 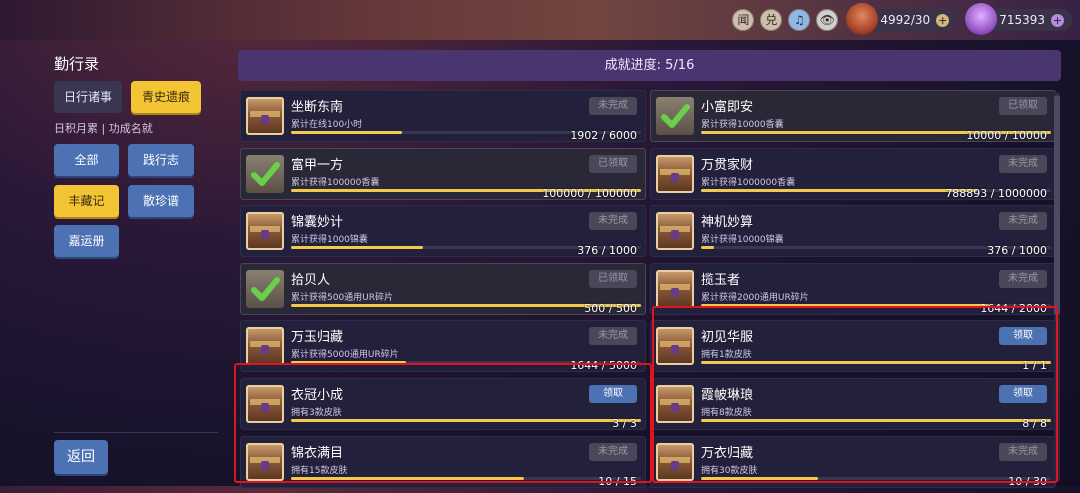 What do you see at coordinates (624, 423) in the screenshot?
I see `progress-count: 3 / 3` at bounding box center [624, 423].